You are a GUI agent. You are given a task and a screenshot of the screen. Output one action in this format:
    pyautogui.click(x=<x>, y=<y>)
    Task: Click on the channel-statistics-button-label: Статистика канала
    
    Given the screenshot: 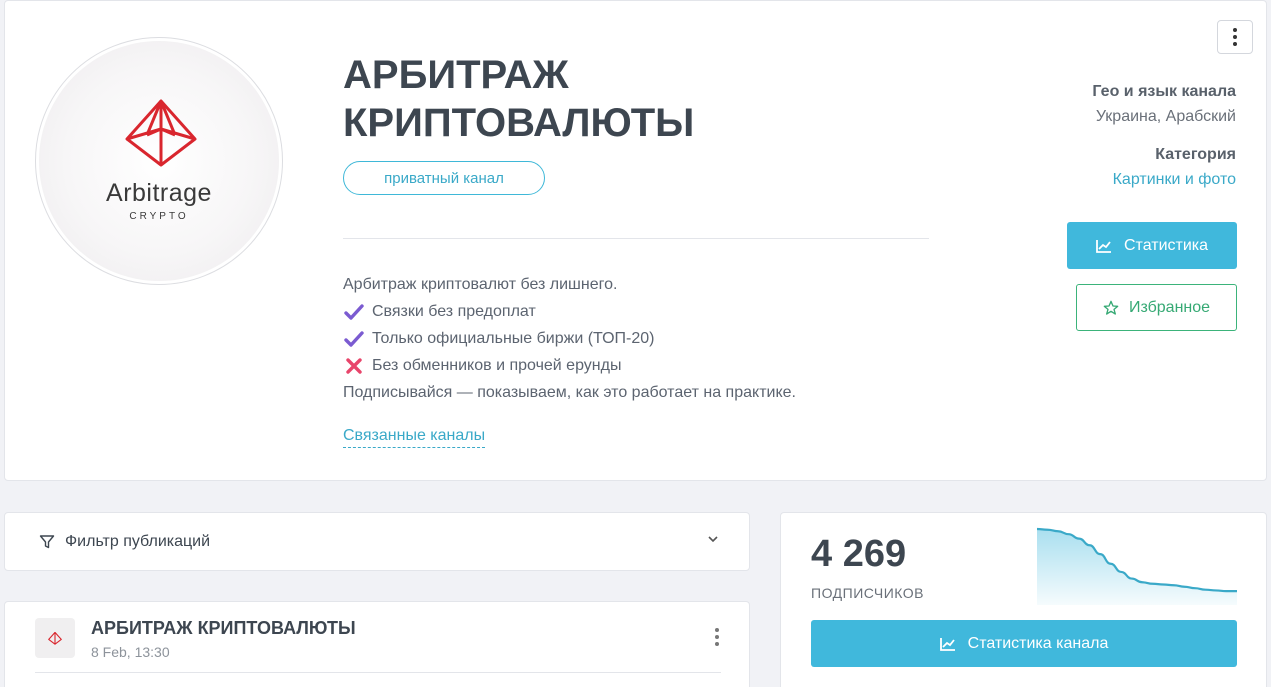 What is the action you would take?
    pyautogui.click(x=1038, y=643)
    